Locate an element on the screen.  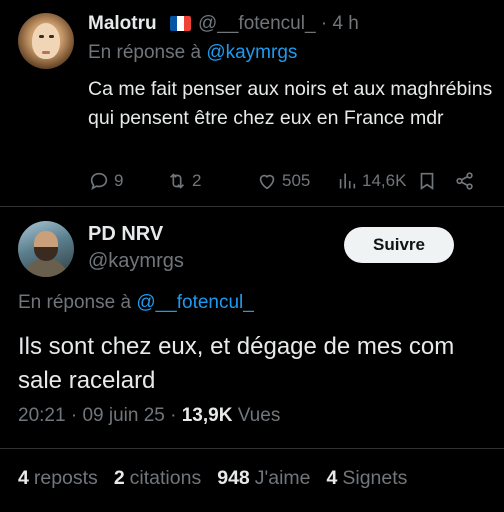
views-count: 13,9K is located at coordinates (207, 415).